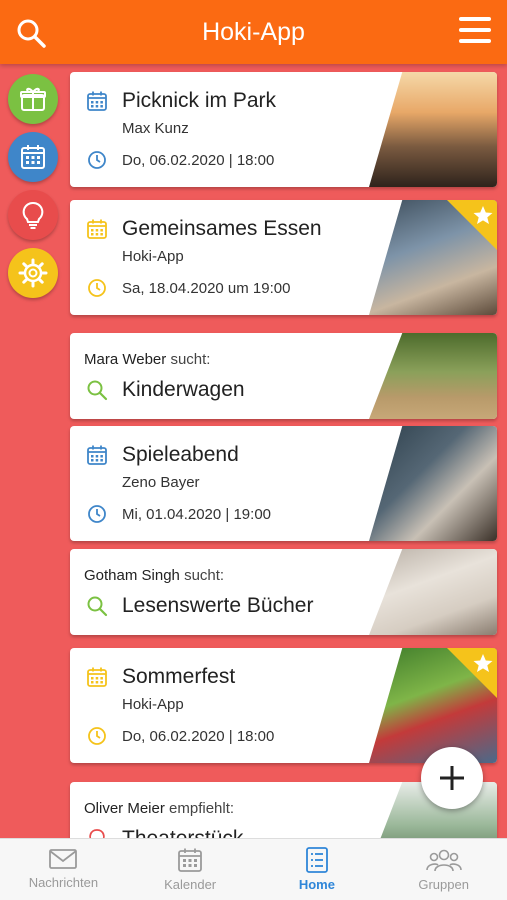 This screenshot has height=900, width=507. I want to click on recommend-person: Oliver Meier, so click(124, 808).